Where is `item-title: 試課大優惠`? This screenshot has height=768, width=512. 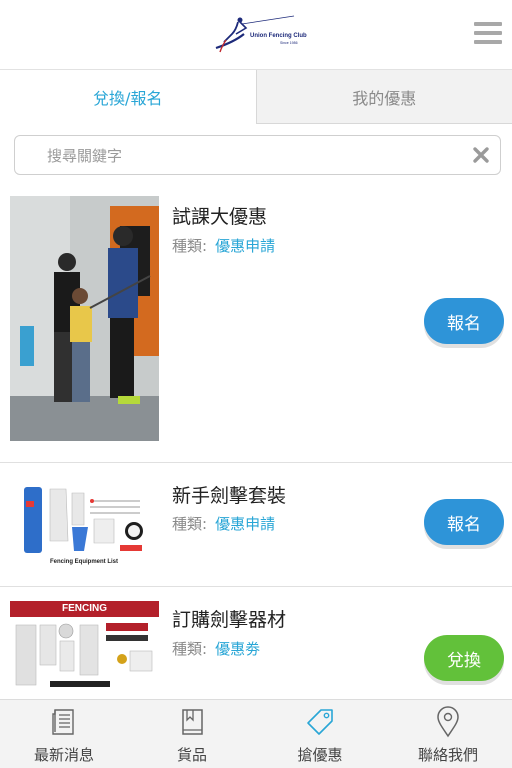 item-title: 試課大優惠 is located at coordinates (220, 217).